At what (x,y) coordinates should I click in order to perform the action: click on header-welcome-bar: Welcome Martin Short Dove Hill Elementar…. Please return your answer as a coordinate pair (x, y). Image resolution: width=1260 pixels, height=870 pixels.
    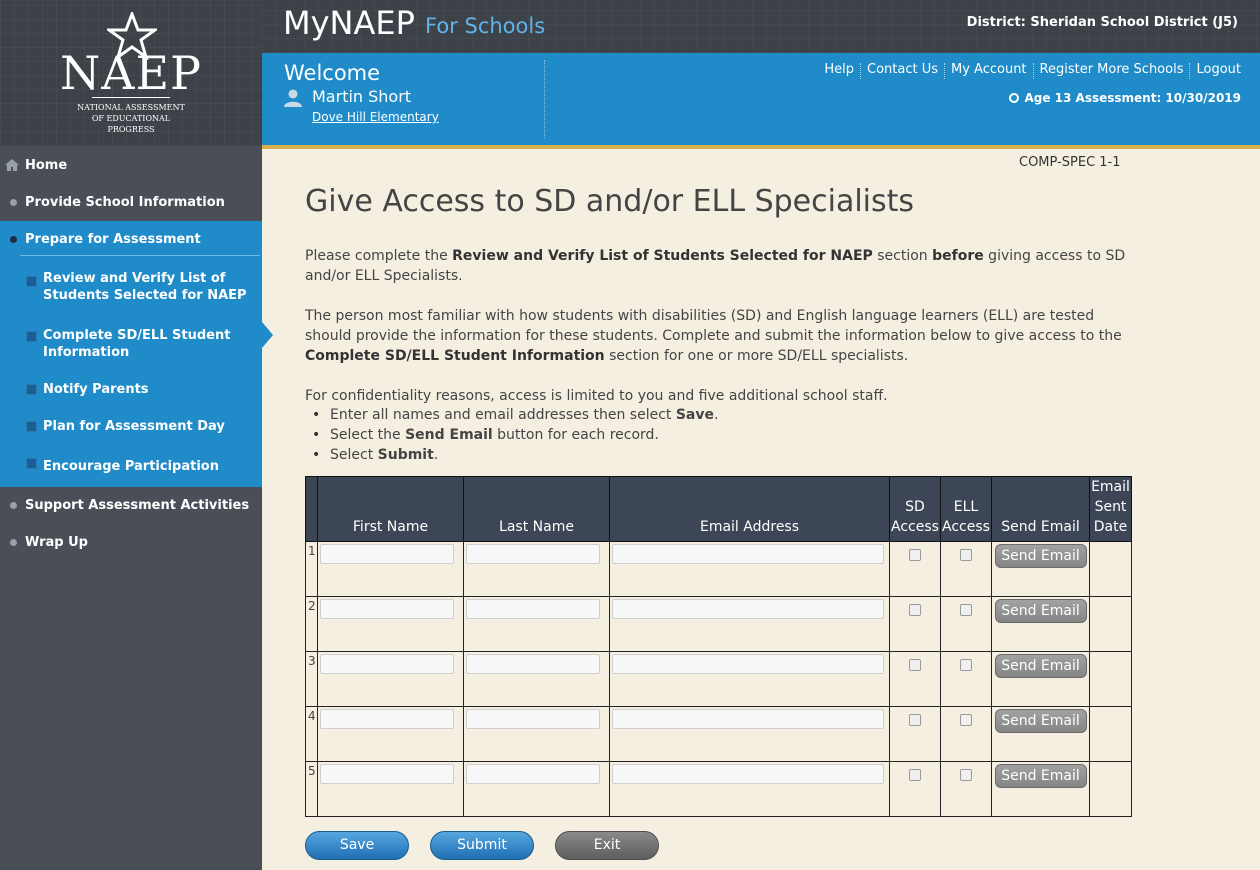
    Looking at the image, I should click on (761, 99).